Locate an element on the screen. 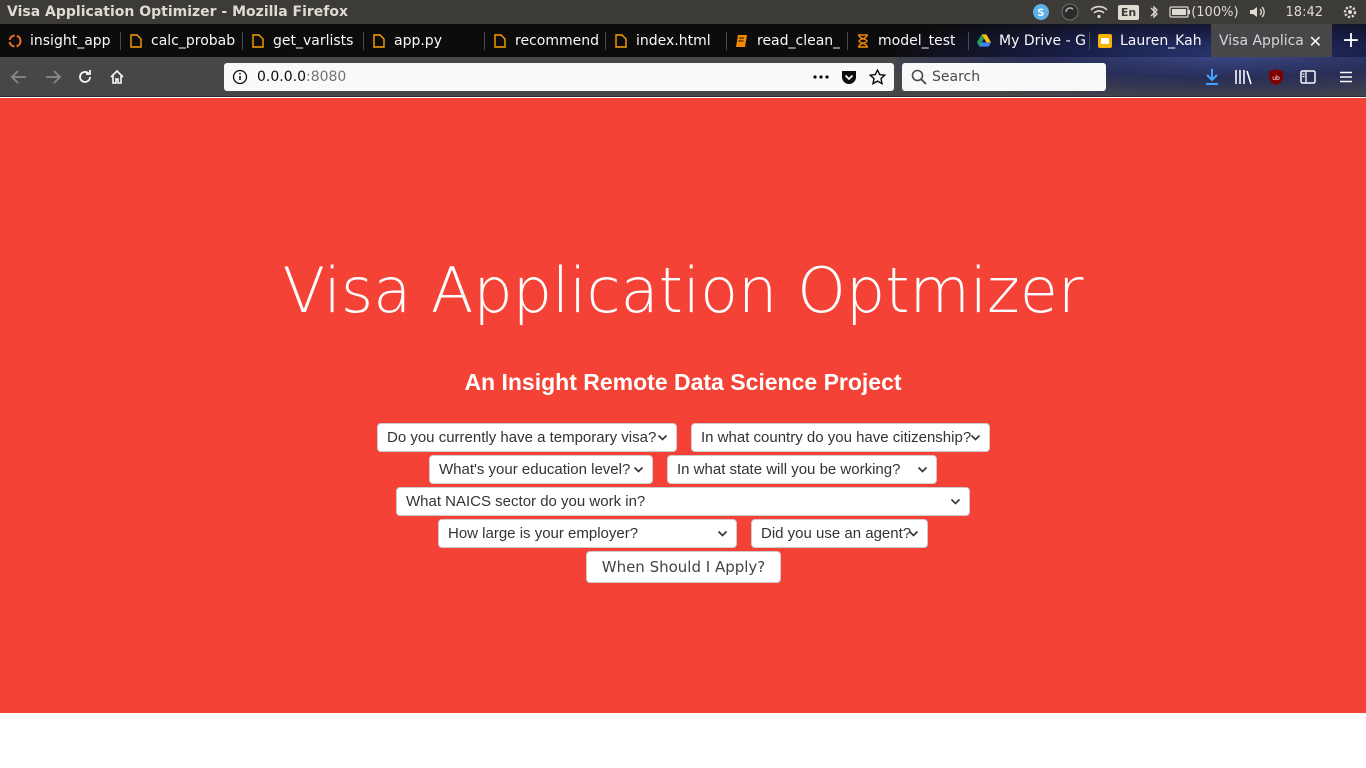 Image resolution: width=1366 pixels, height=768 pixels. battery-percent: (100%) is located at coordinates (1215, 12).